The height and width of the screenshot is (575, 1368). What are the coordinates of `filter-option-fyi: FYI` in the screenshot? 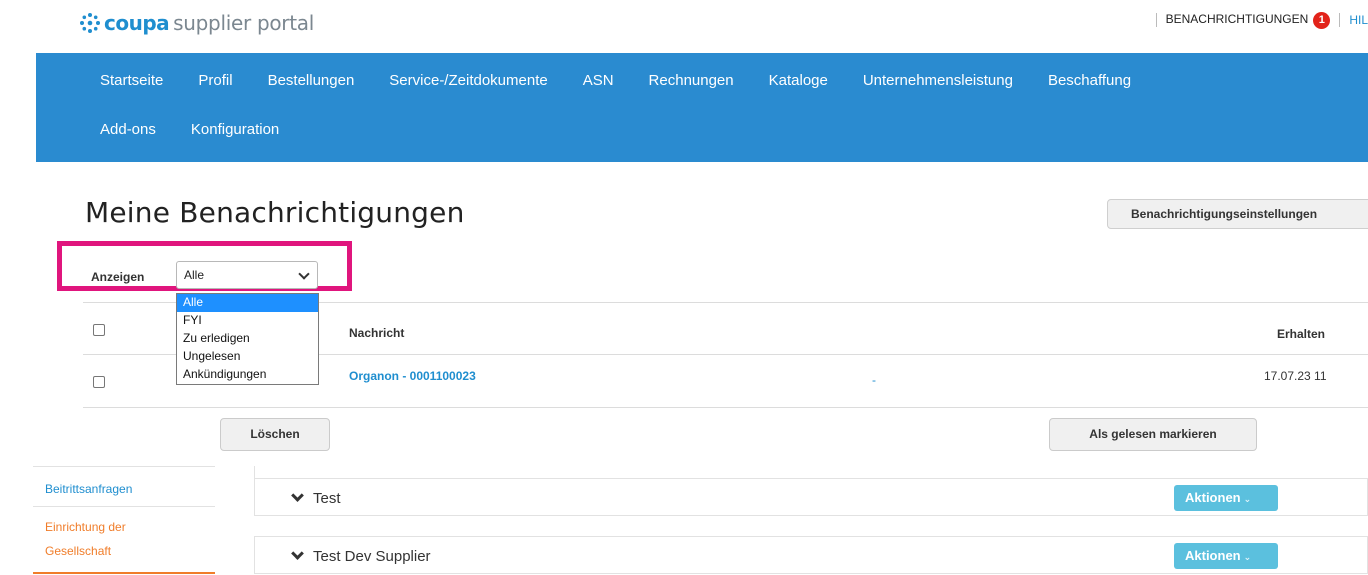 It's located at (247, 321).